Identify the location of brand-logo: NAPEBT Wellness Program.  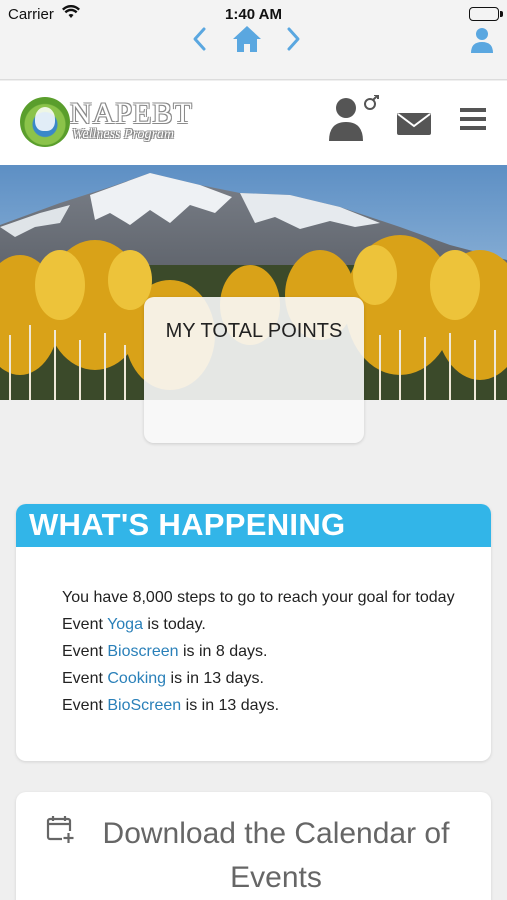
(110, 123).